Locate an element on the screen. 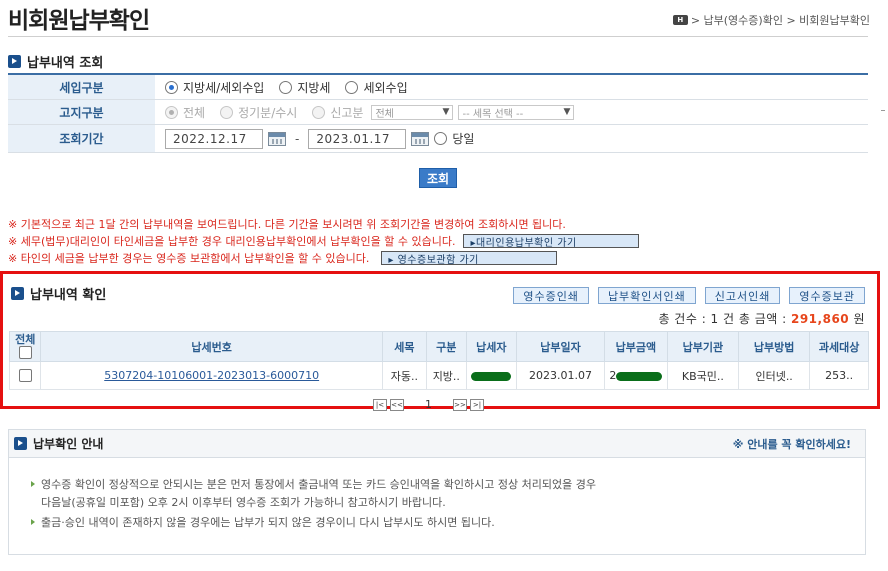 This screenshot has width=888, height=571. next-page-button: >> is located at coordinates (460, 404).